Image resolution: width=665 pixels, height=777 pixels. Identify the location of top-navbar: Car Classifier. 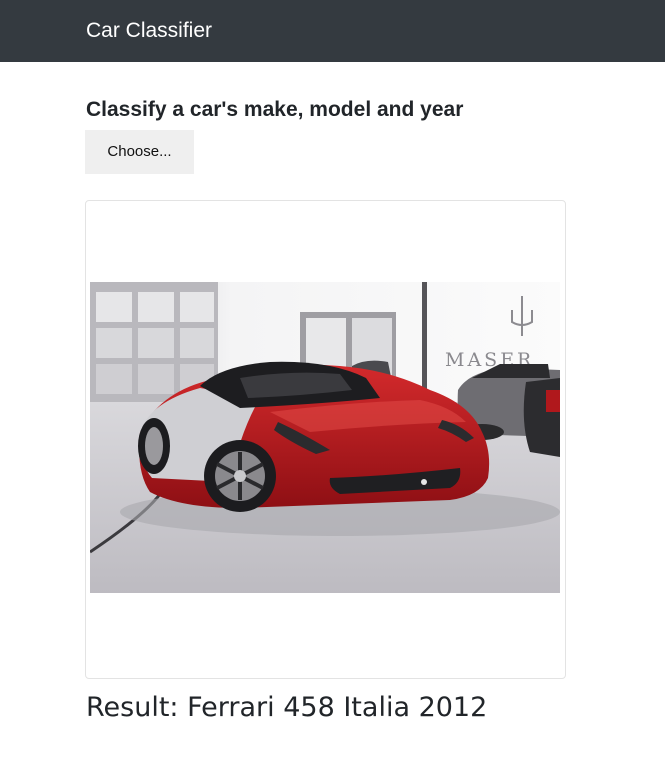
(332, 31).